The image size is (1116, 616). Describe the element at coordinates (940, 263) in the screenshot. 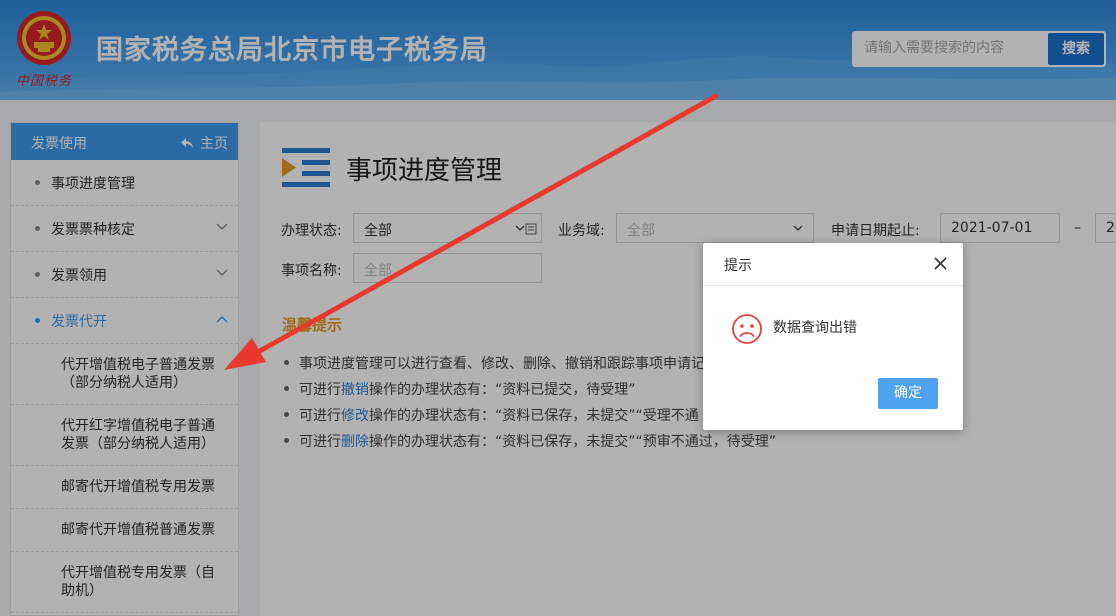

I see `close-icon` at that location.